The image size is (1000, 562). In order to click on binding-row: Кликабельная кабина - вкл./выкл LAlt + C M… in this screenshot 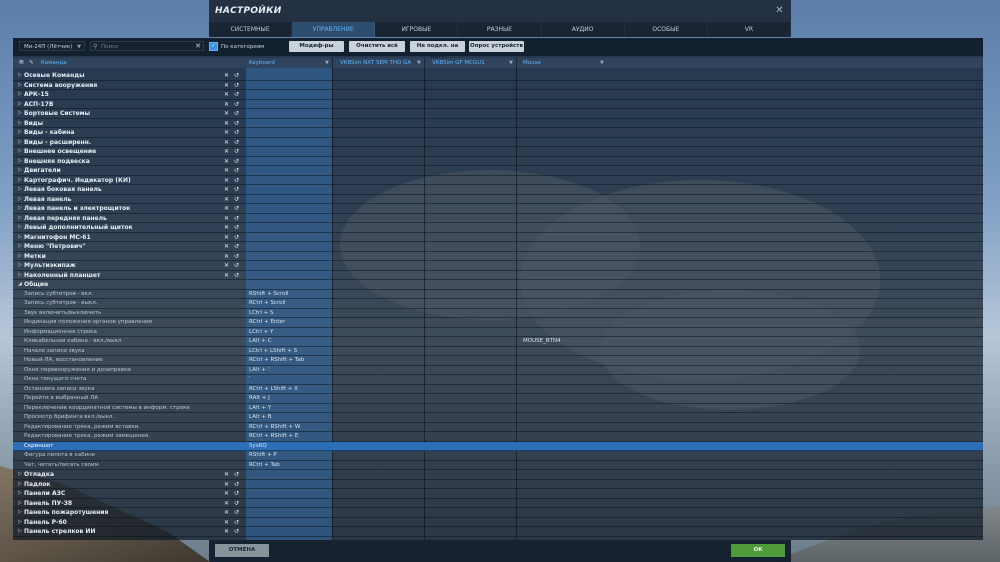, I will do `click(498, 342)`.